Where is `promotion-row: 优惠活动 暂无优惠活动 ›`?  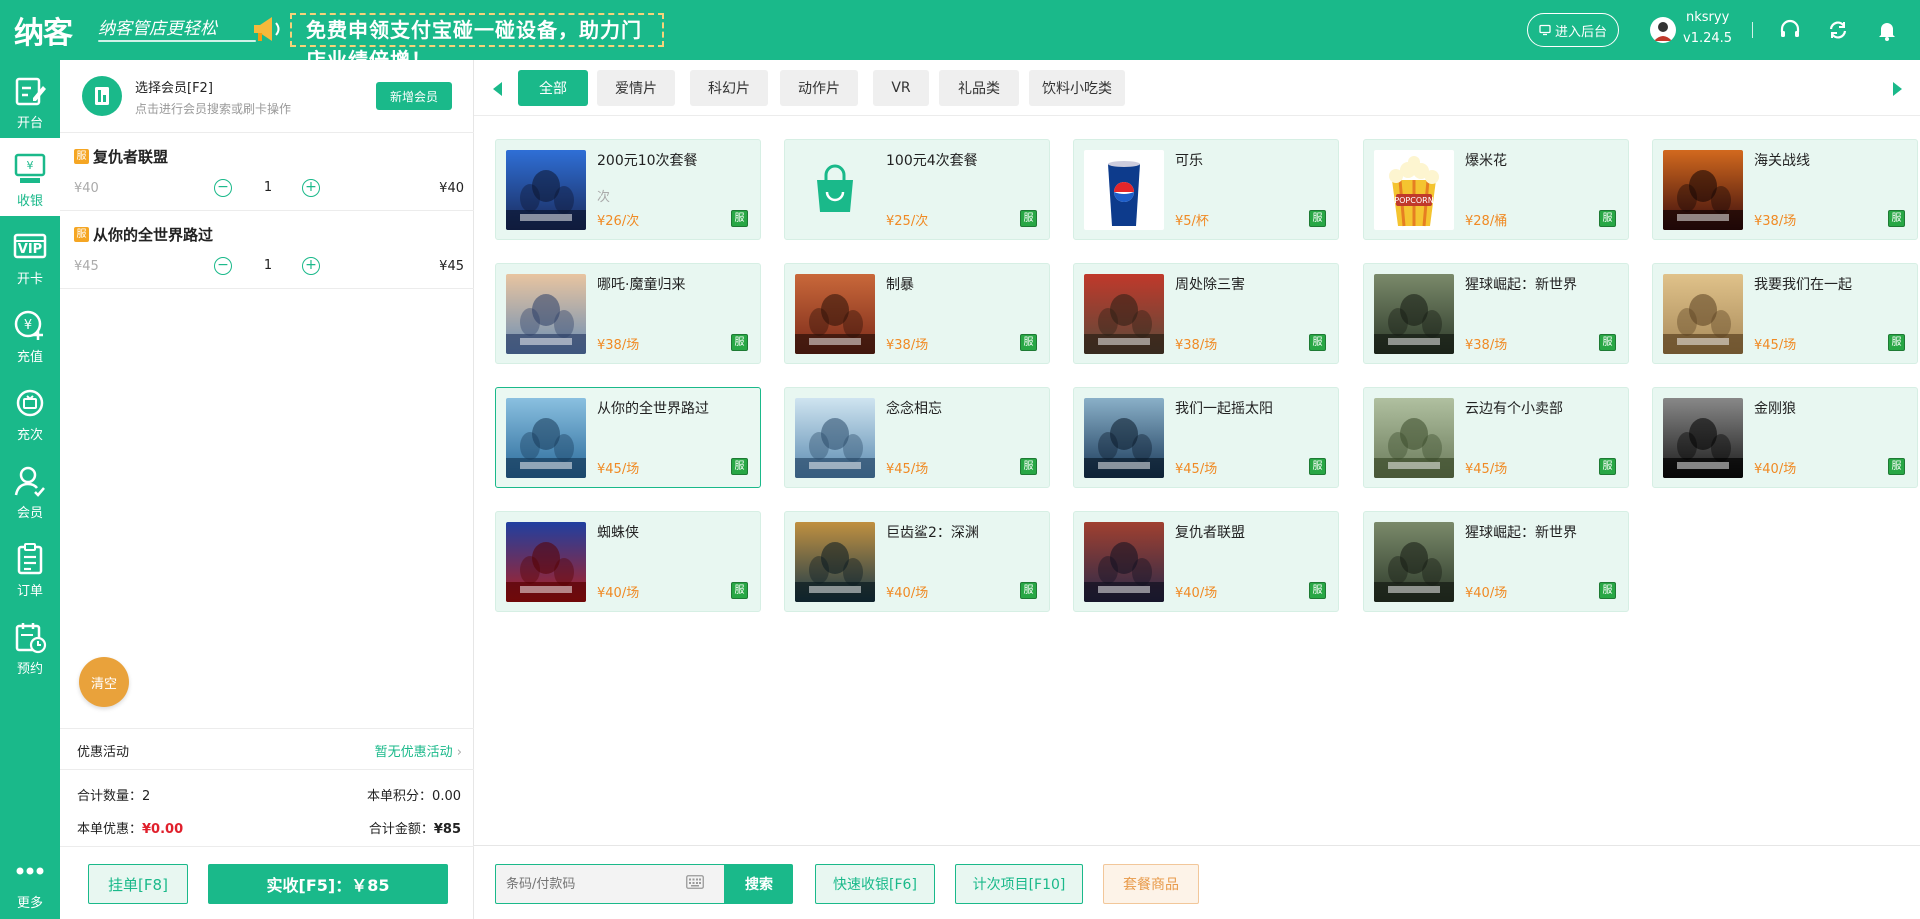 promotion-row: 优惠活动 暂无优惠活动 › is located at coordinates (267, 749).